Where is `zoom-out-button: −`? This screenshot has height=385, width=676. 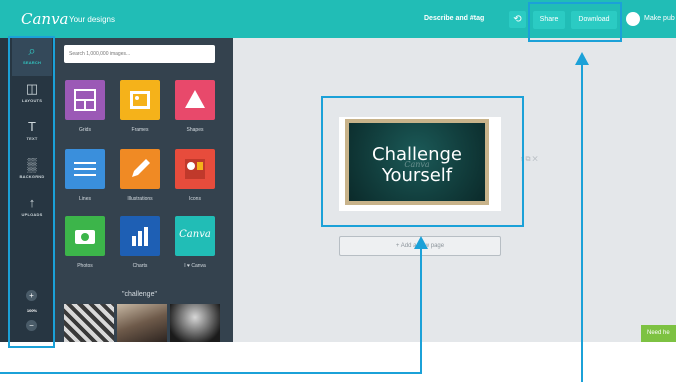
zoom-out-button: − is located at coordinates (31, 325).